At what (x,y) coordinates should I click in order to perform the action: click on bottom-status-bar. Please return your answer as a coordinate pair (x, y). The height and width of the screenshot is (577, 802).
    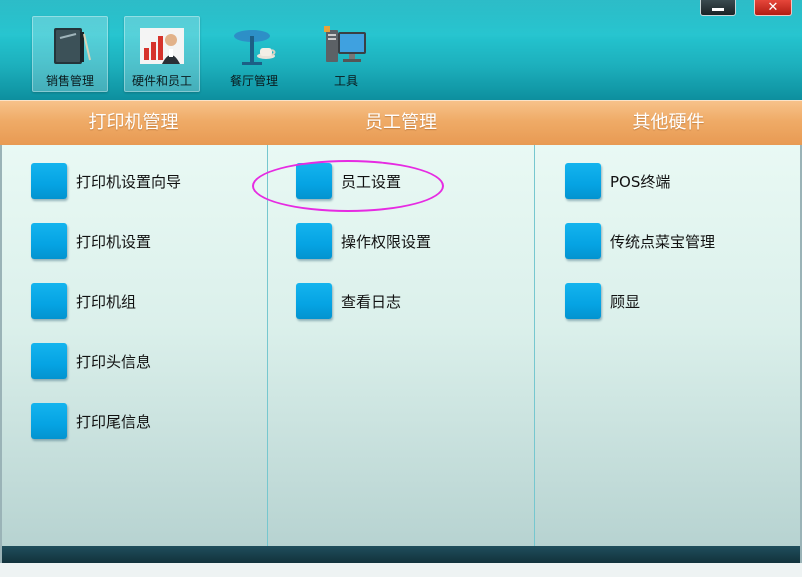
    Looking at the image, I should click on (401, 554).